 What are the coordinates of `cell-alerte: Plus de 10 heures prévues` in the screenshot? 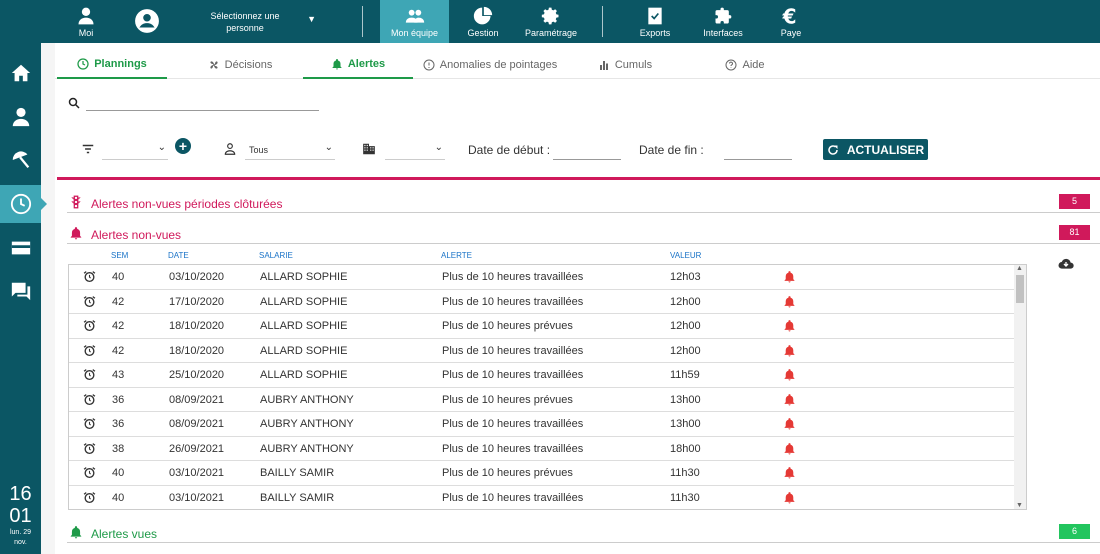 It's located at (507, 399).